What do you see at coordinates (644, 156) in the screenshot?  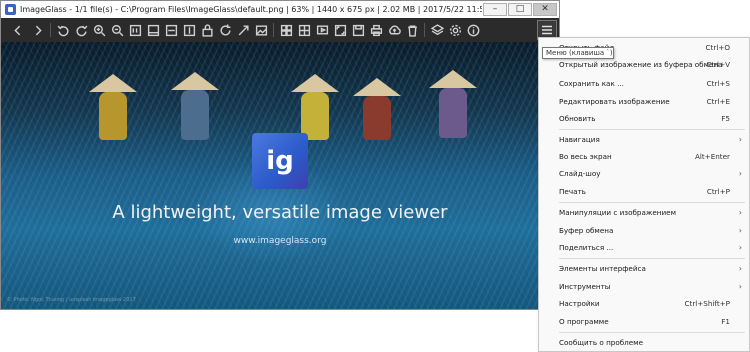 I see `menu-item-fullscreen: Во весь экран Alt+Enter` at bounding box center [644, 156].